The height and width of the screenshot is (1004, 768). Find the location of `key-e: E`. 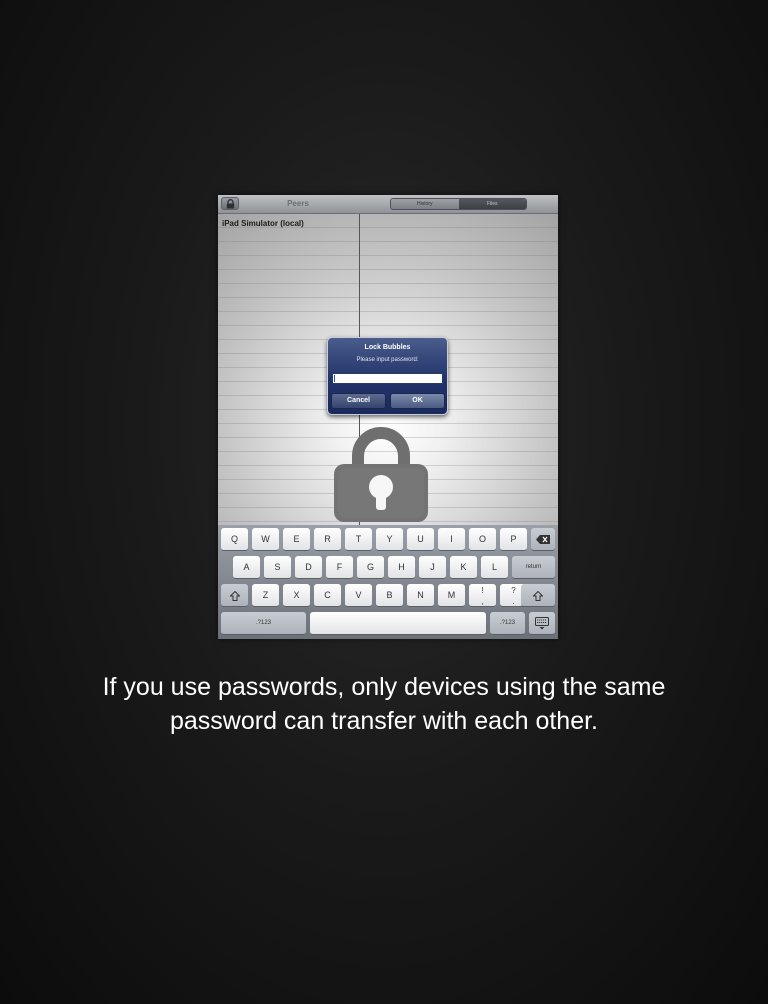

key-e: E is located at coordinates (296, 539).